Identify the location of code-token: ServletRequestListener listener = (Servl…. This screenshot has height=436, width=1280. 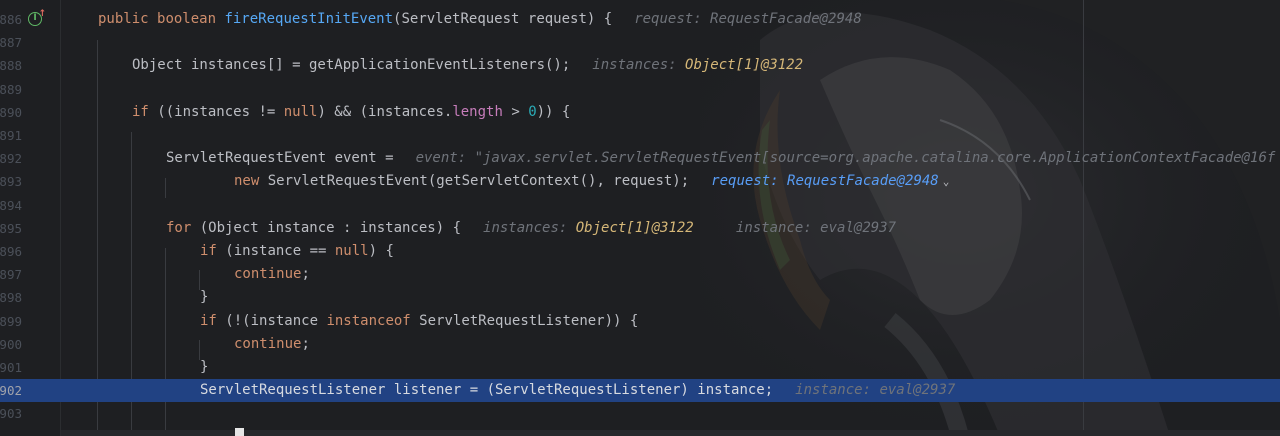
(487, 390).